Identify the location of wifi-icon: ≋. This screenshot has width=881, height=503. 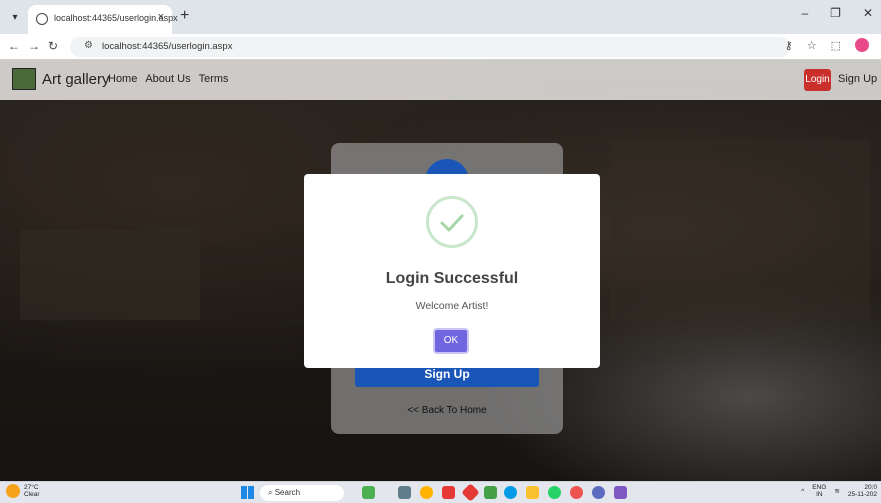
(836, 491).